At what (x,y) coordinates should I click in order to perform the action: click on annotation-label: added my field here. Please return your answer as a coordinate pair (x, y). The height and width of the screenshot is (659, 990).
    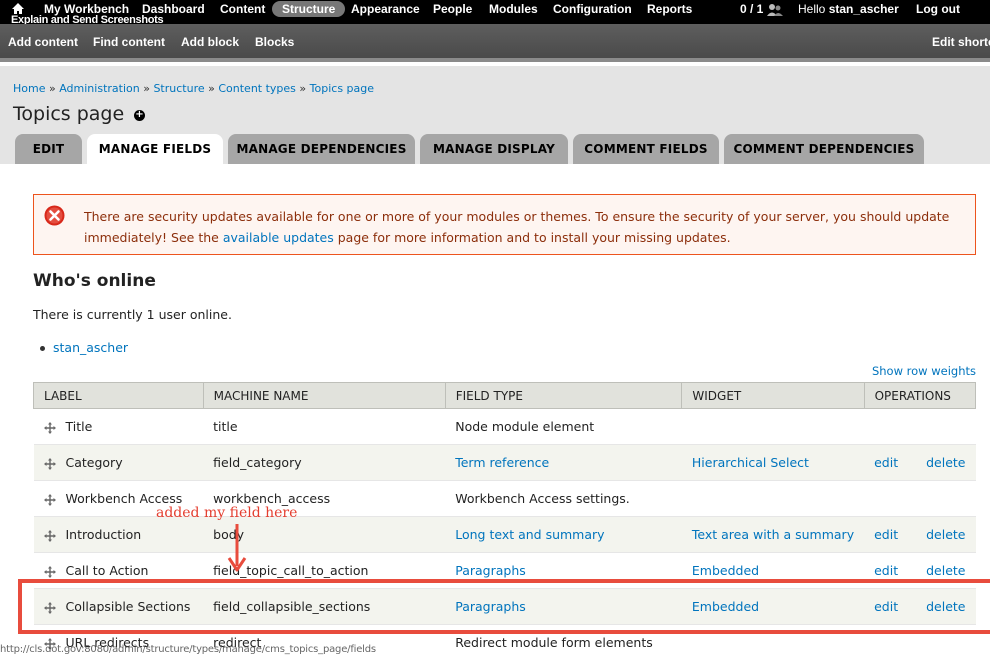
    Looking at the image, I should click on (227, 513).